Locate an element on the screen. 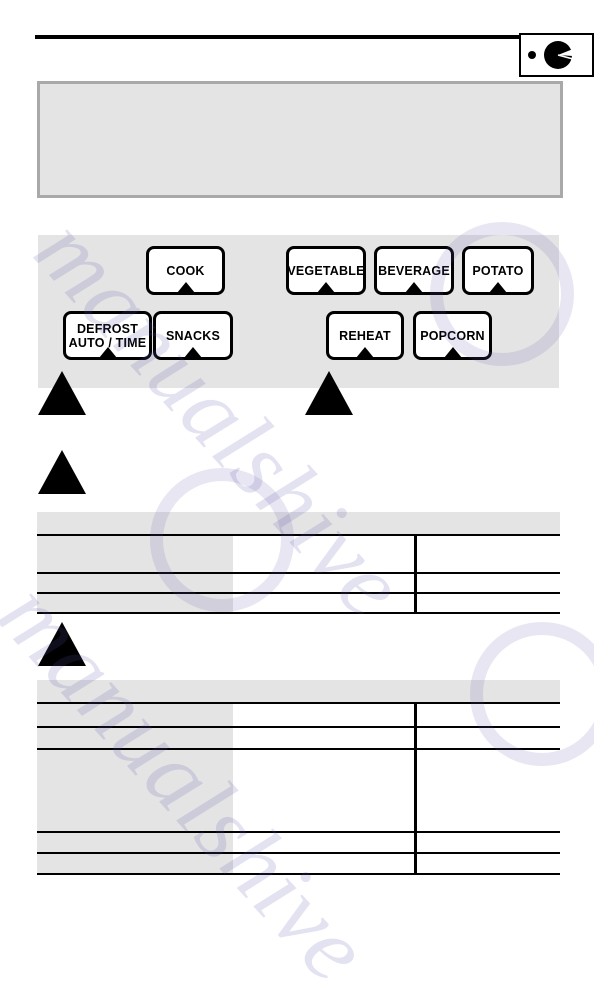 This screenshot has width=594, height=1003. panel-button-reheat: REHEAT is located at coordinates (365, 335).